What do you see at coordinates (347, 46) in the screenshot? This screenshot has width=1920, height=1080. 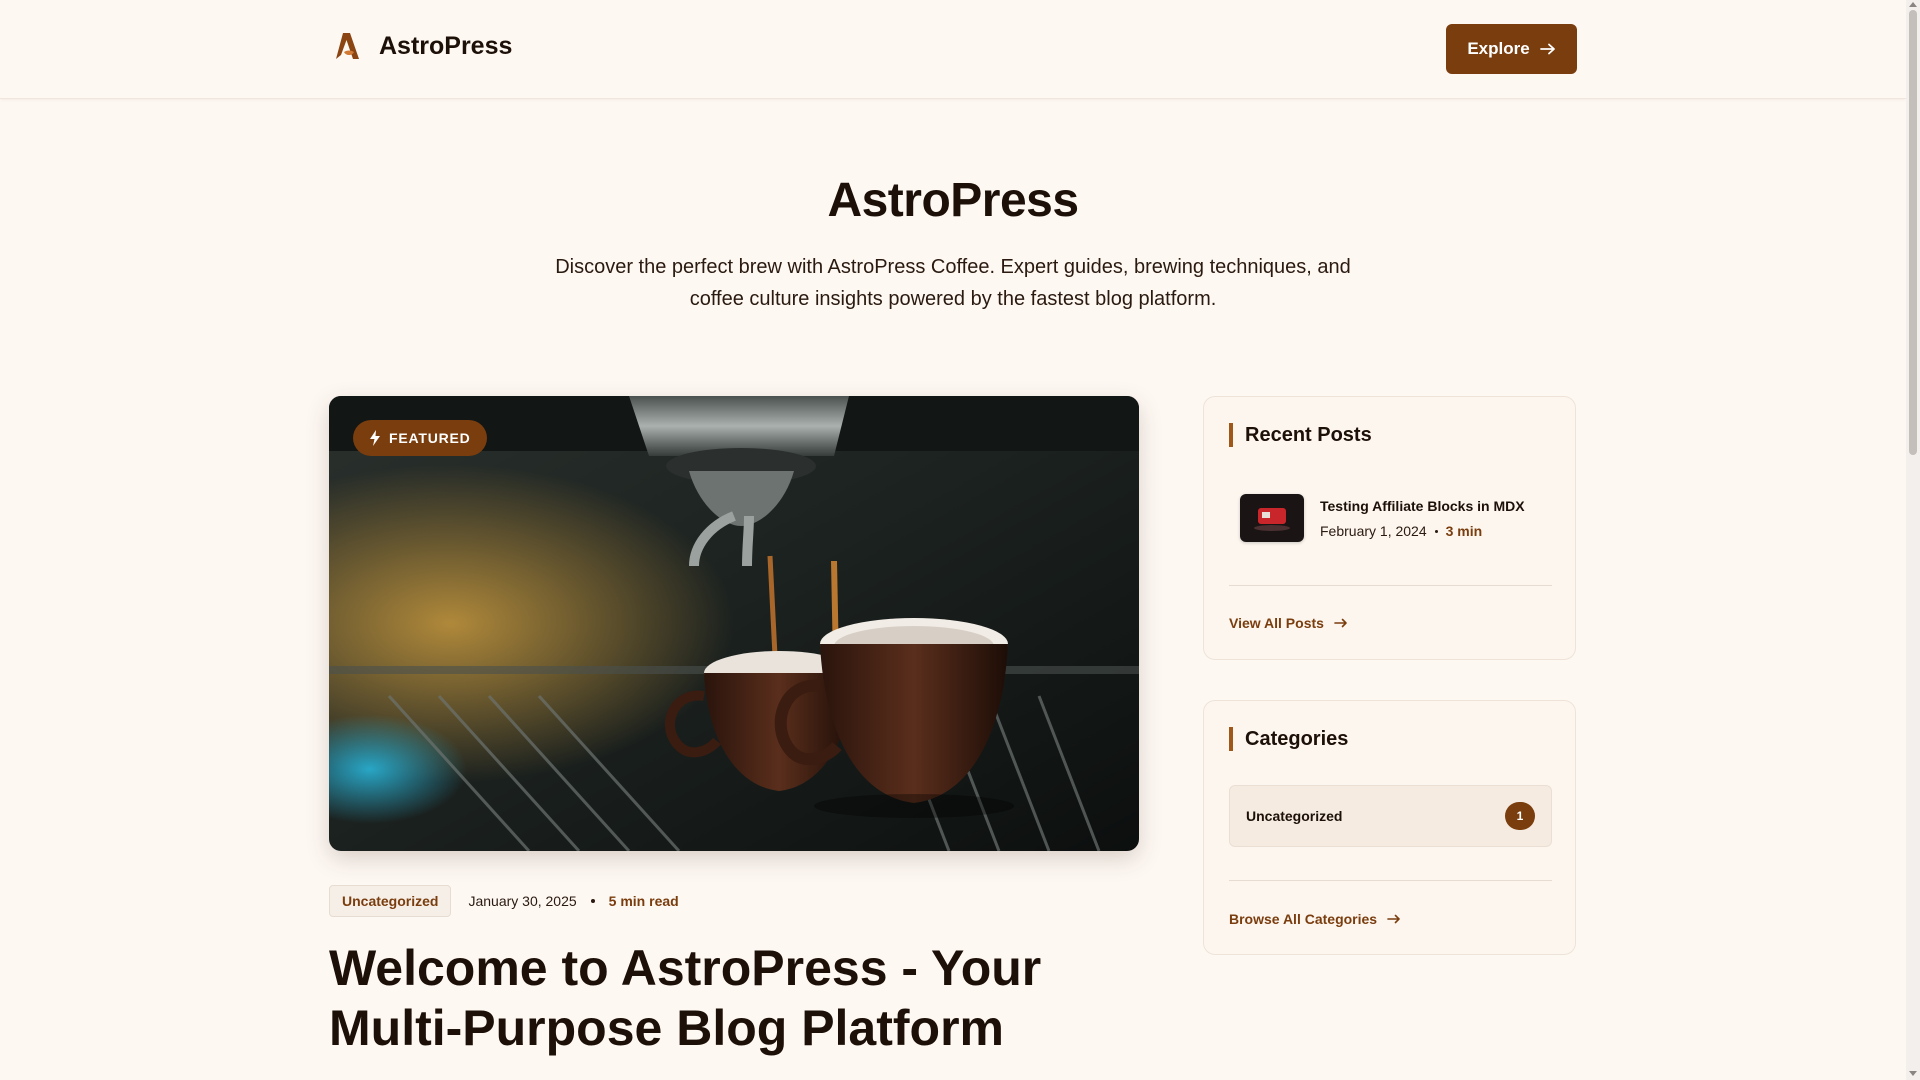 I see `astro-logo-icon` at bounding box center [347, 46].